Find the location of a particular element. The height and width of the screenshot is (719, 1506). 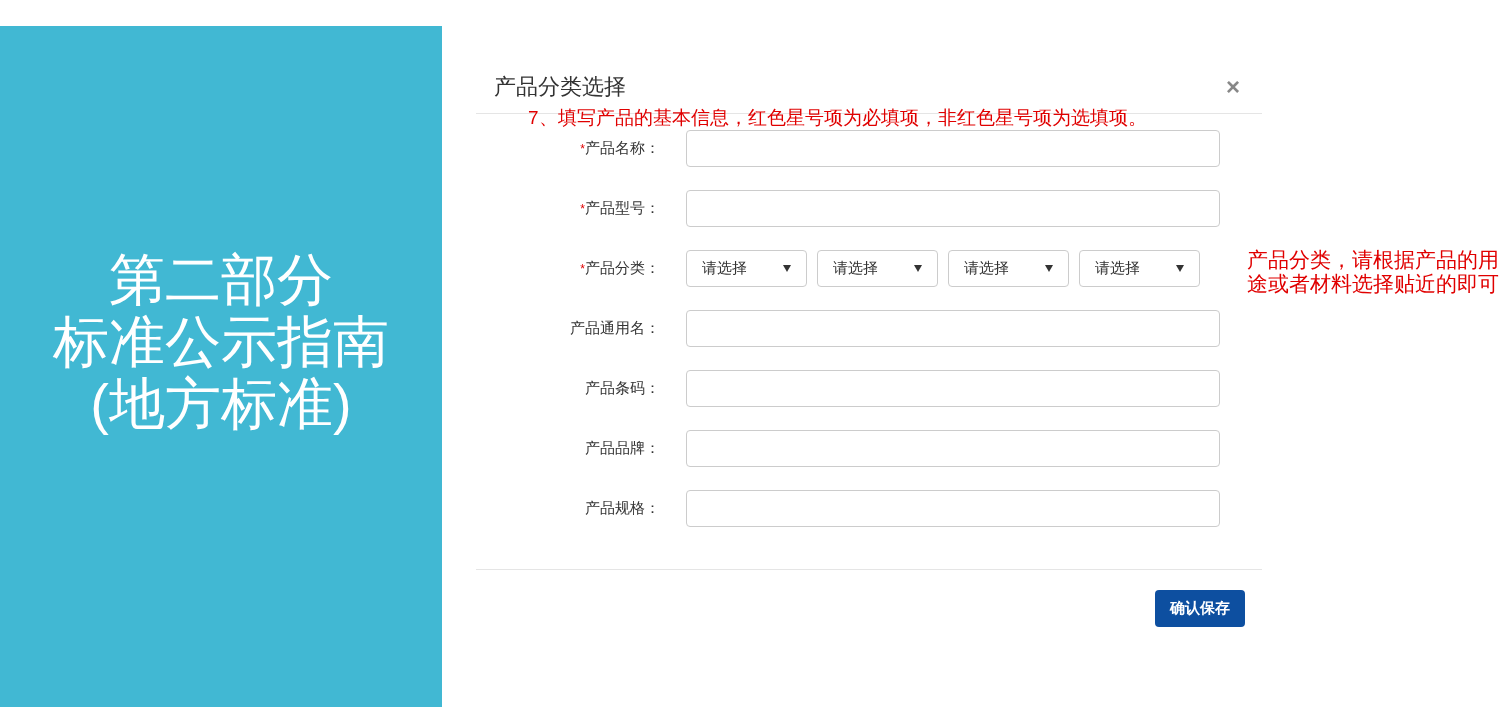

field-label: 产品规格： is located at coordinates (622, 508).